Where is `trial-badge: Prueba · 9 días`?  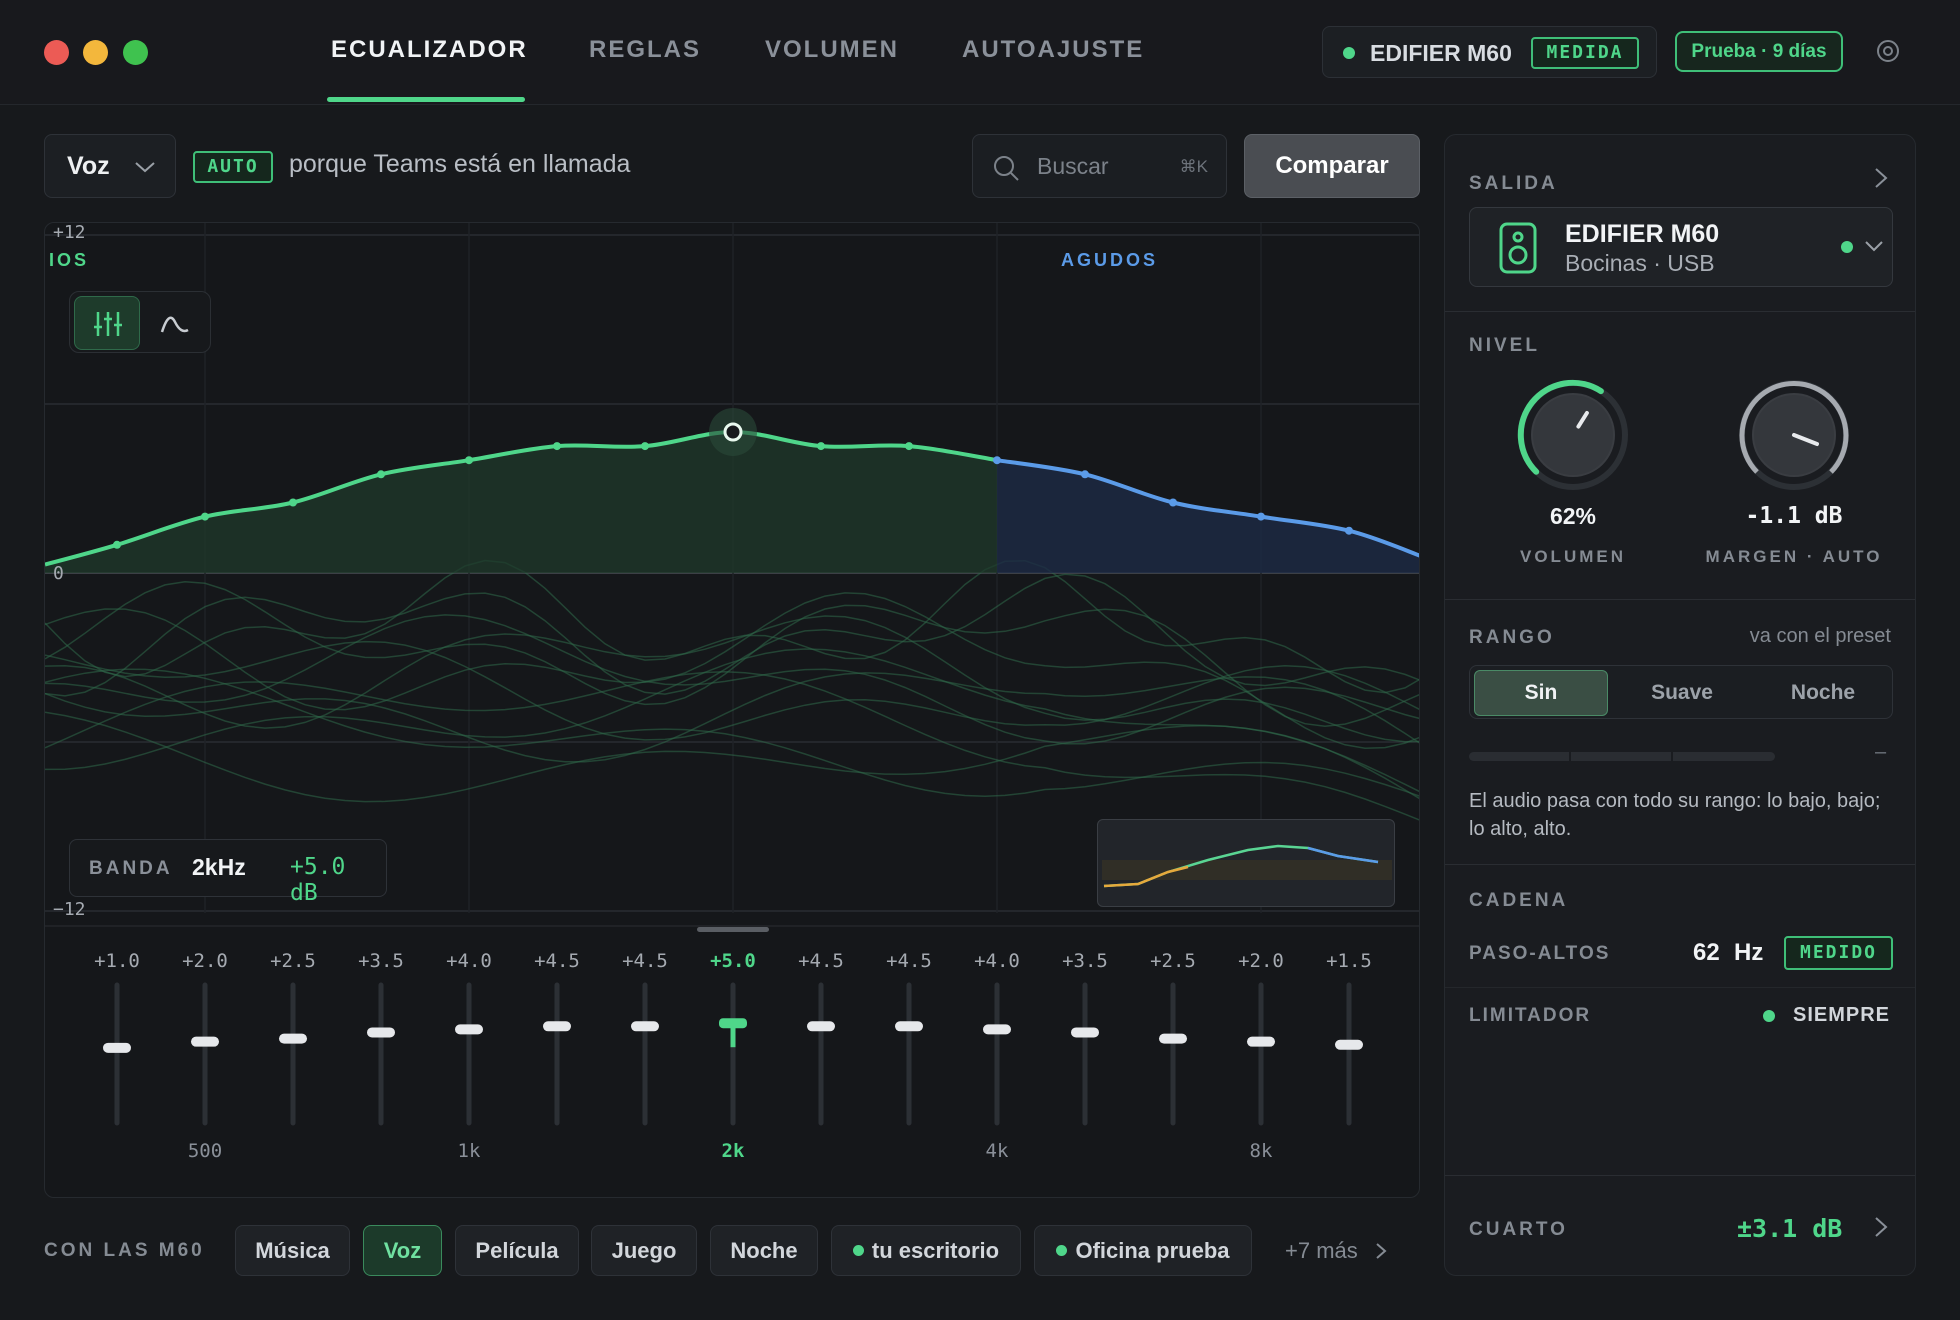
trial-badge: Prueba · 9 días is located at coordinates (1759, 51).